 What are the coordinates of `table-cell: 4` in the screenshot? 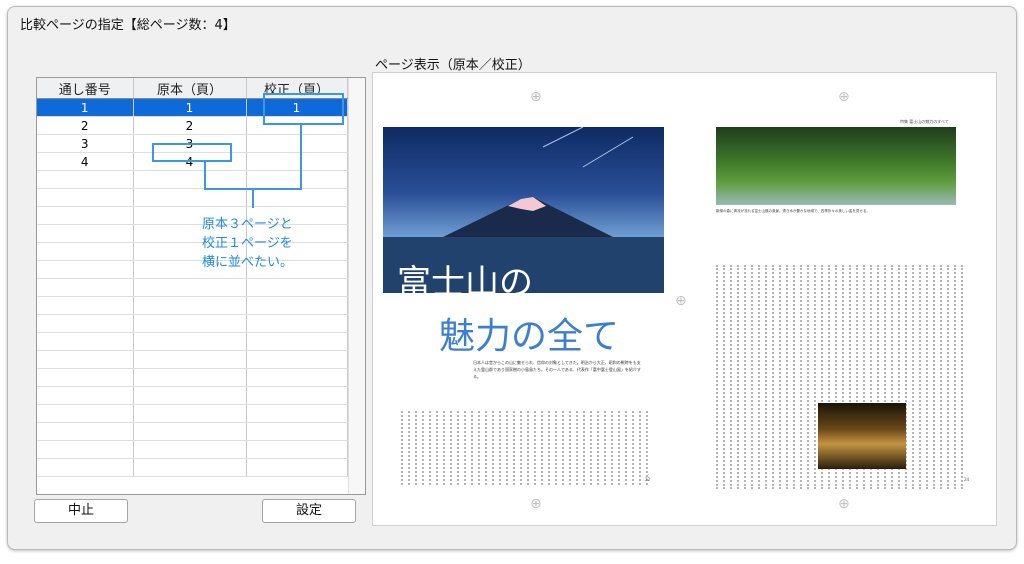 It's located at (85, 161).